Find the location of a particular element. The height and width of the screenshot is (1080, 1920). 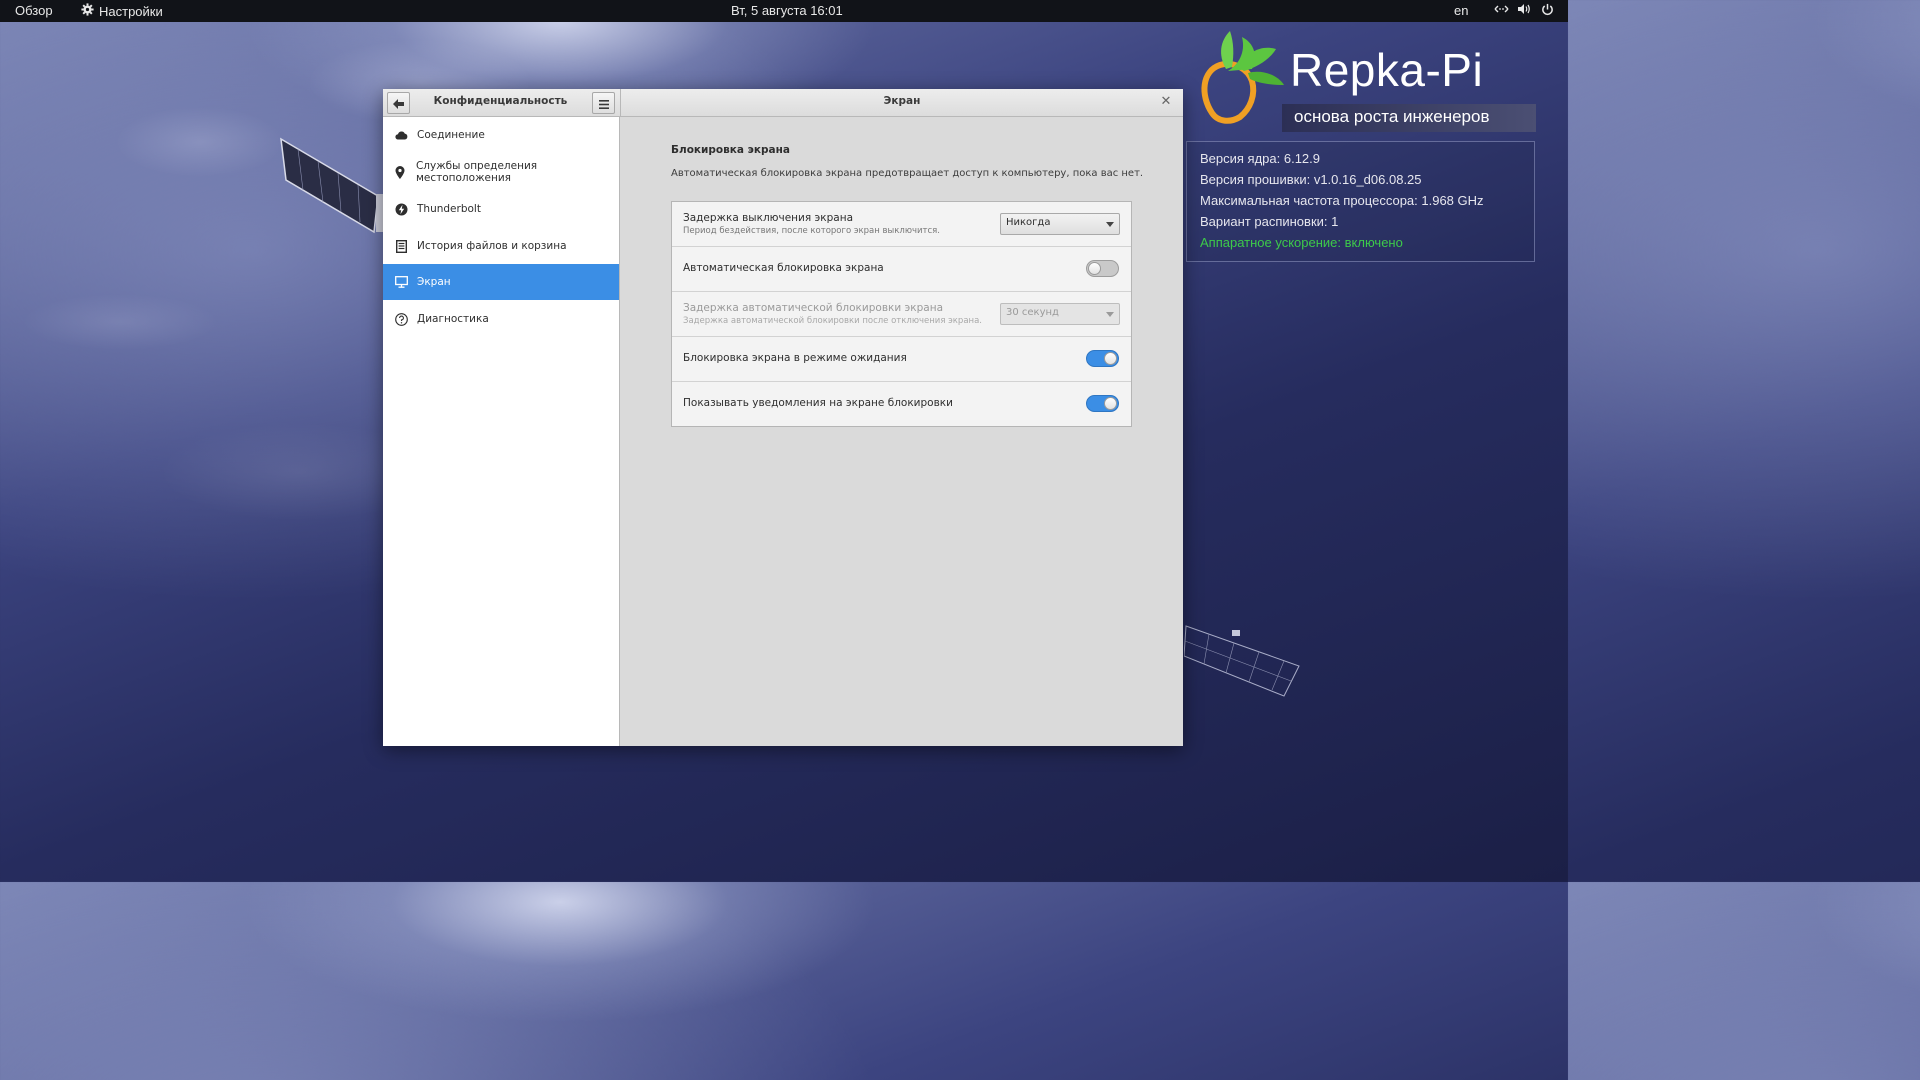

sidebar-title: Конфиденциальность is located at coordinates (500, 101).